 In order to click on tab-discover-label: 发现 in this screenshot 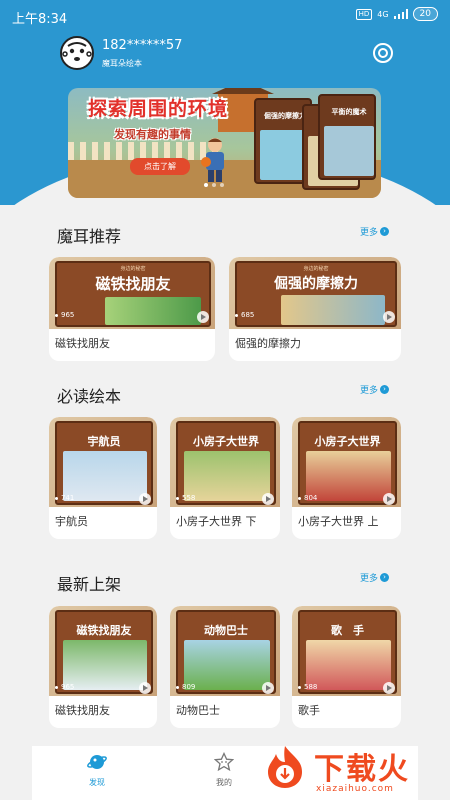, I will do `click(97, 782)`.